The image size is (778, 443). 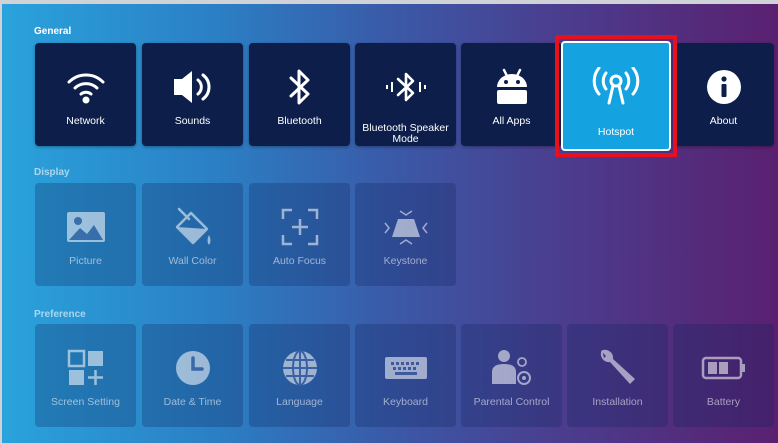 I want to click on tile-label: Installation, so click(x=617, y=402).